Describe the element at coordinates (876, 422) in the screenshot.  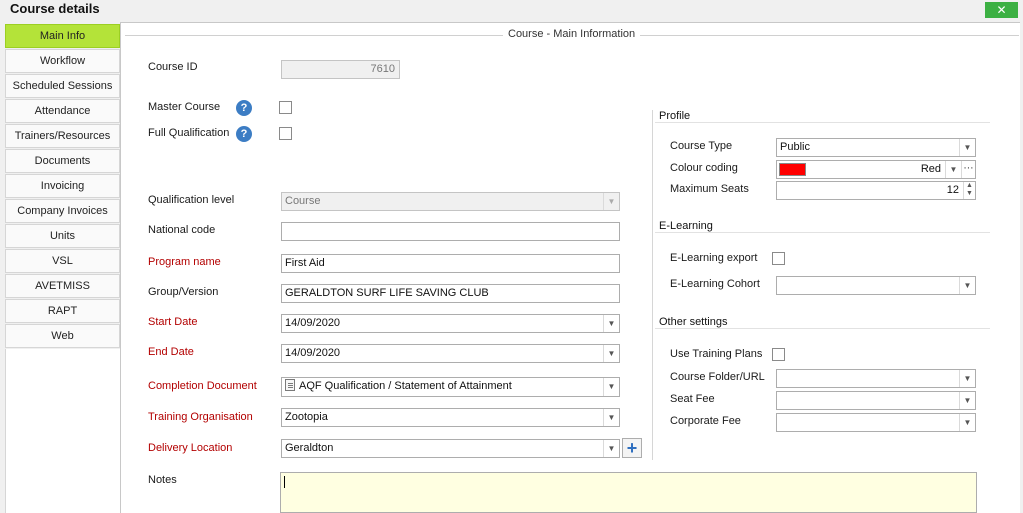
I see `corporate-fee-select: ▼` at that location.